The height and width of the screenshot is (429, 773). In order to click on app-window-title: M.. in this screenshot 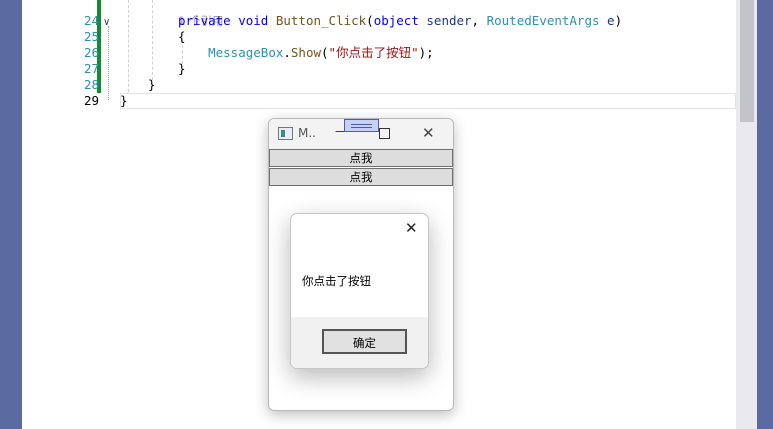, I will do `click(307, 133)`.